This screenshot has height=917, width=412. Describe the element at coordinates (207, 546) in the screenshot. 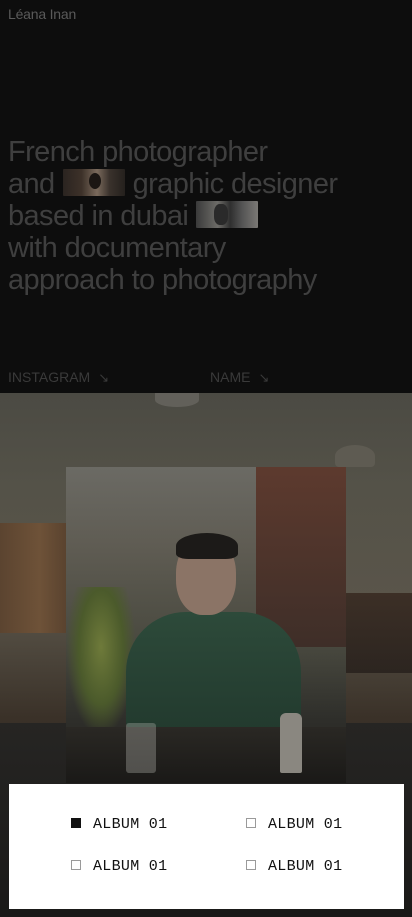

I see `portrait-hair` at that location.